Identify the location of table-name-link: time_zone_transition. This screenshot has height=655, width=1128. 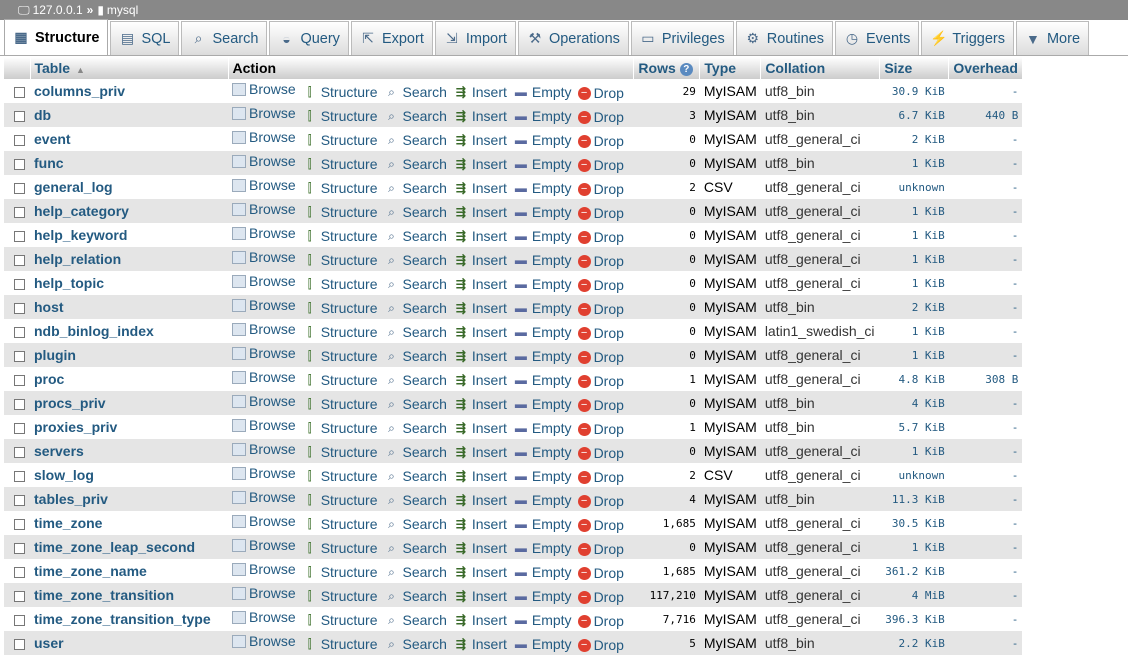
(129, 595).